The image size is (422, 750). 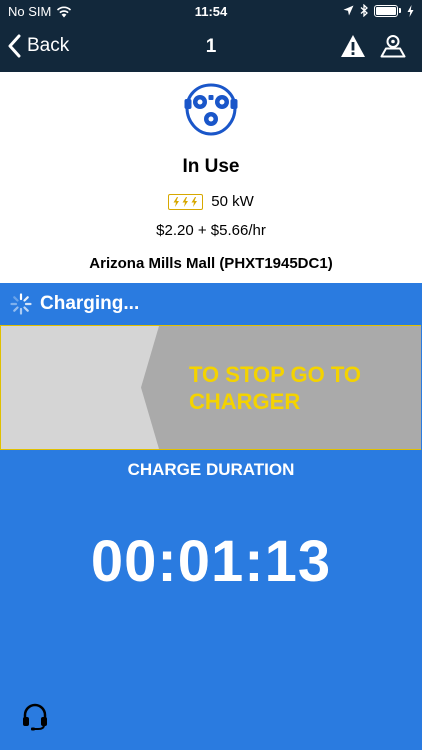 I want to click on status-bar: No SIM 11:54, so click(x=211, y=12).